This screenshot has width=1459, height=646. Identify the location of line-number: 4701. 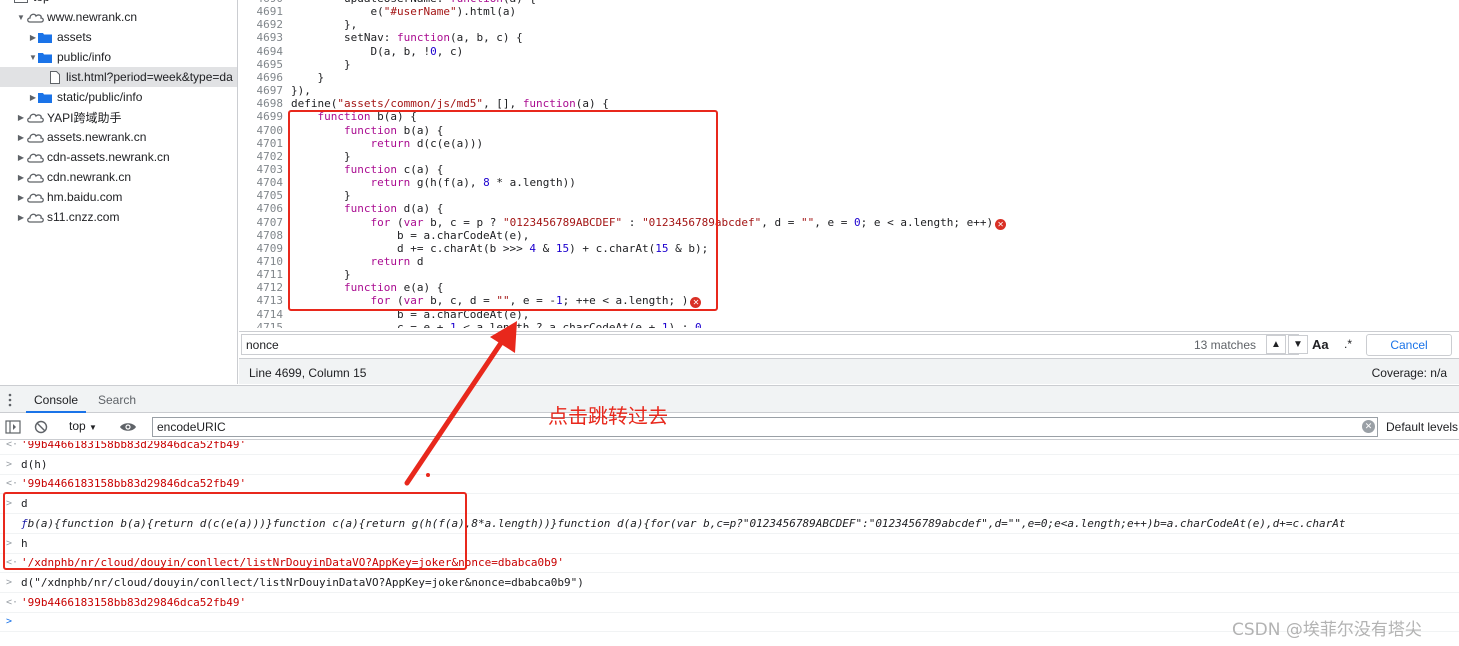
(261, 143).